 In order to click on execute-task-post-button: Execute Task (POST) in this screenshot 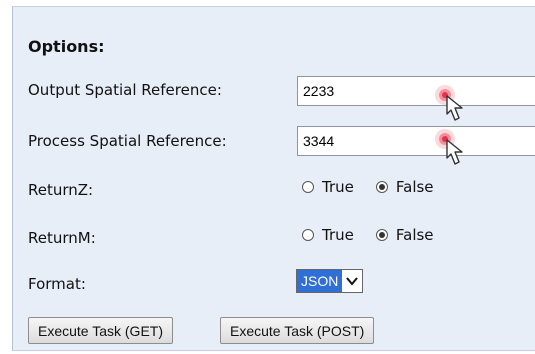, I will do `click(297, 330)`.